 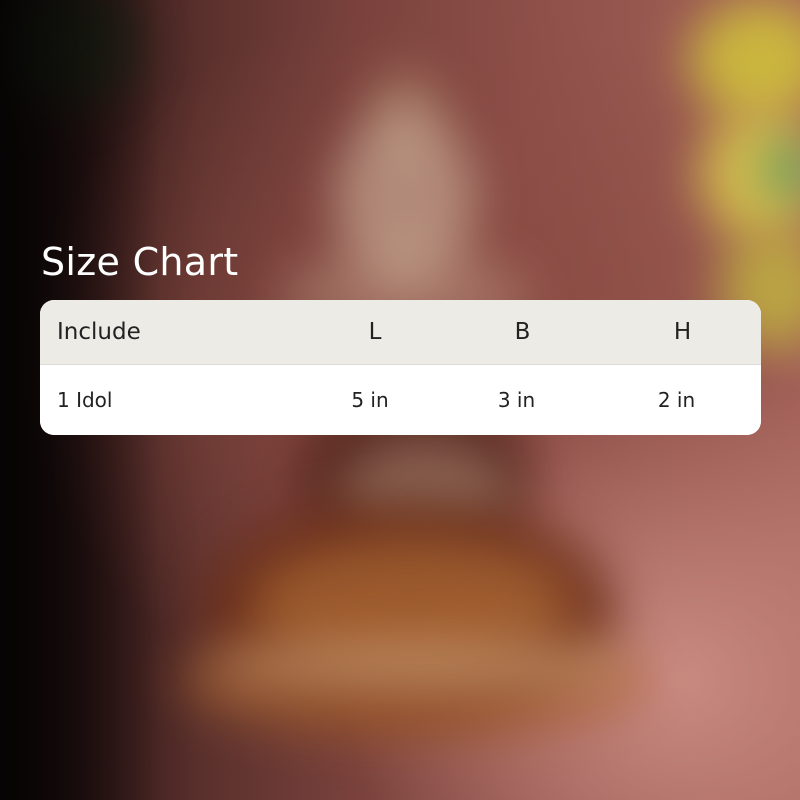 What do you see at coordinates (400, 332) in the screenshot?
I see `table-header-row: Include L B H` at bounding box center [400, 332].